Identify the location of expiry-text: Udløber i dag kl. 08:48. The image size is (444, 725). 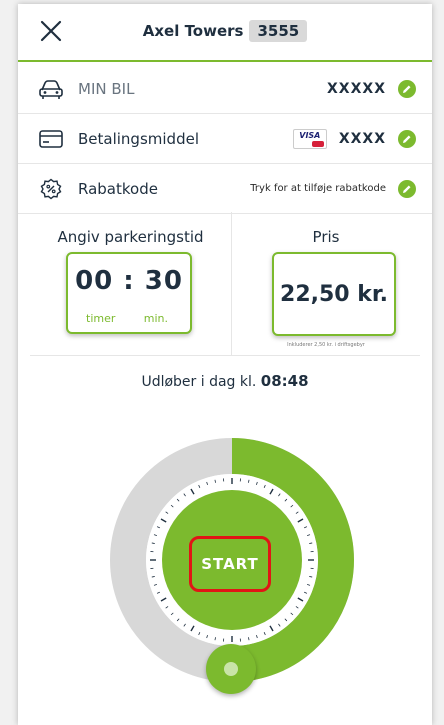
(225, 381).